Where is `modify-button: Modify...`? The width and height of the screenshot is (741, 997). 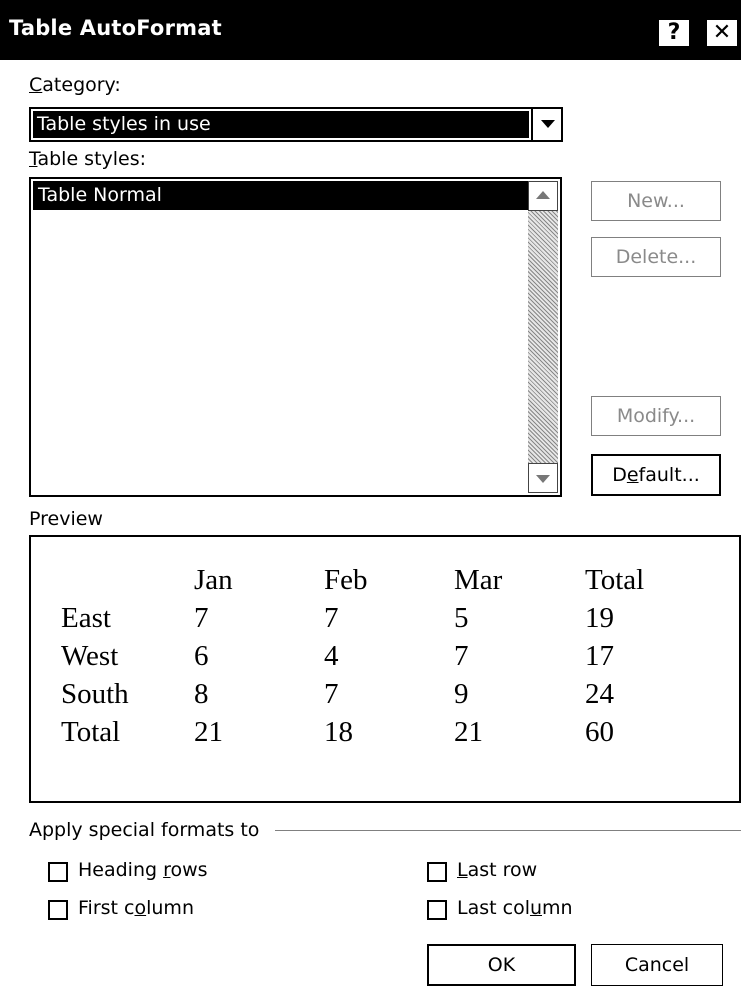
modify-button: Modify... is located at coordinates (656, 416).